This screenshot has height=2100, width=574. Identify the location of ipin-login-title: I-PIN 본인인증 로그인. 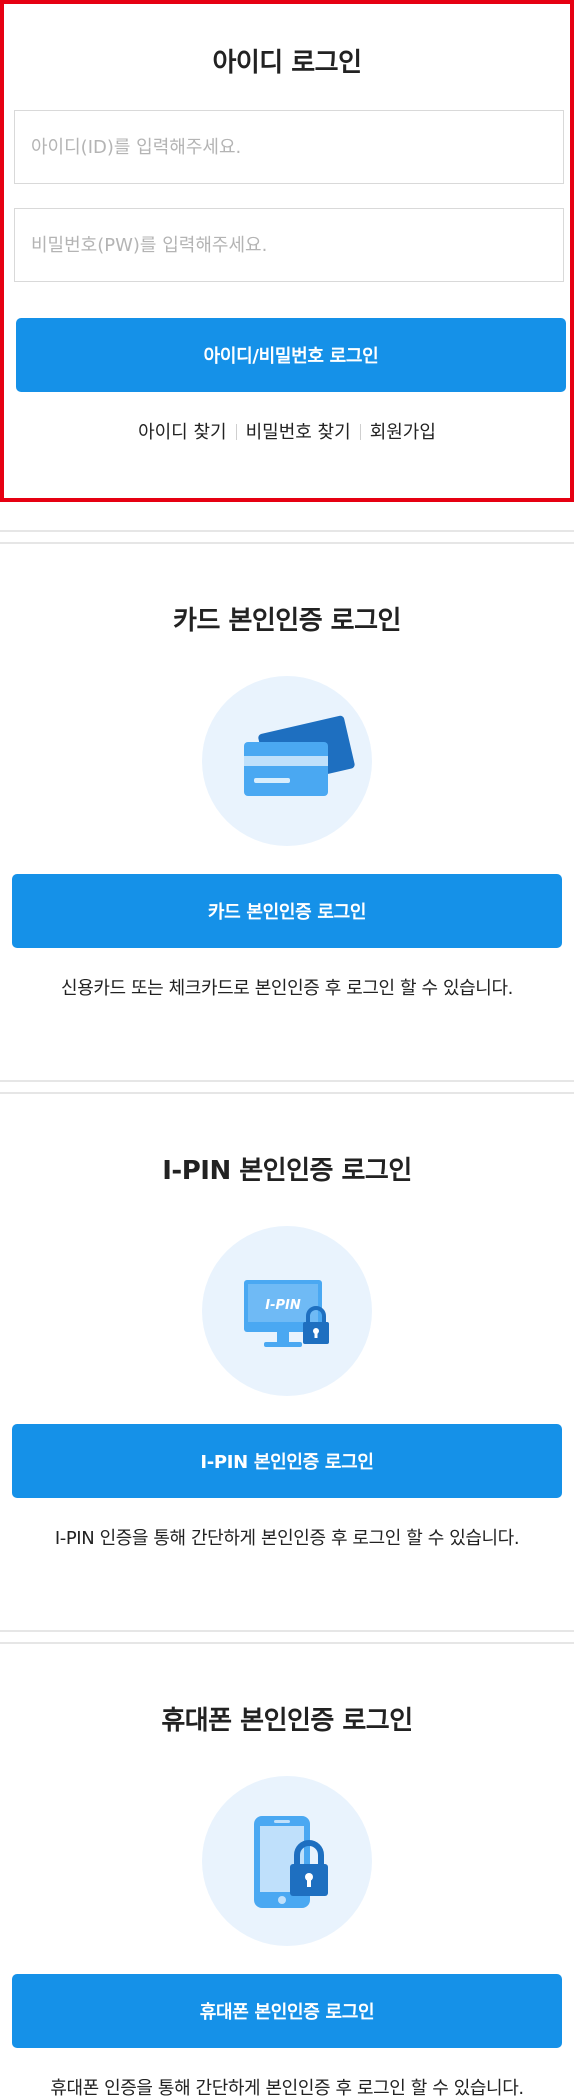
(287, 1171).